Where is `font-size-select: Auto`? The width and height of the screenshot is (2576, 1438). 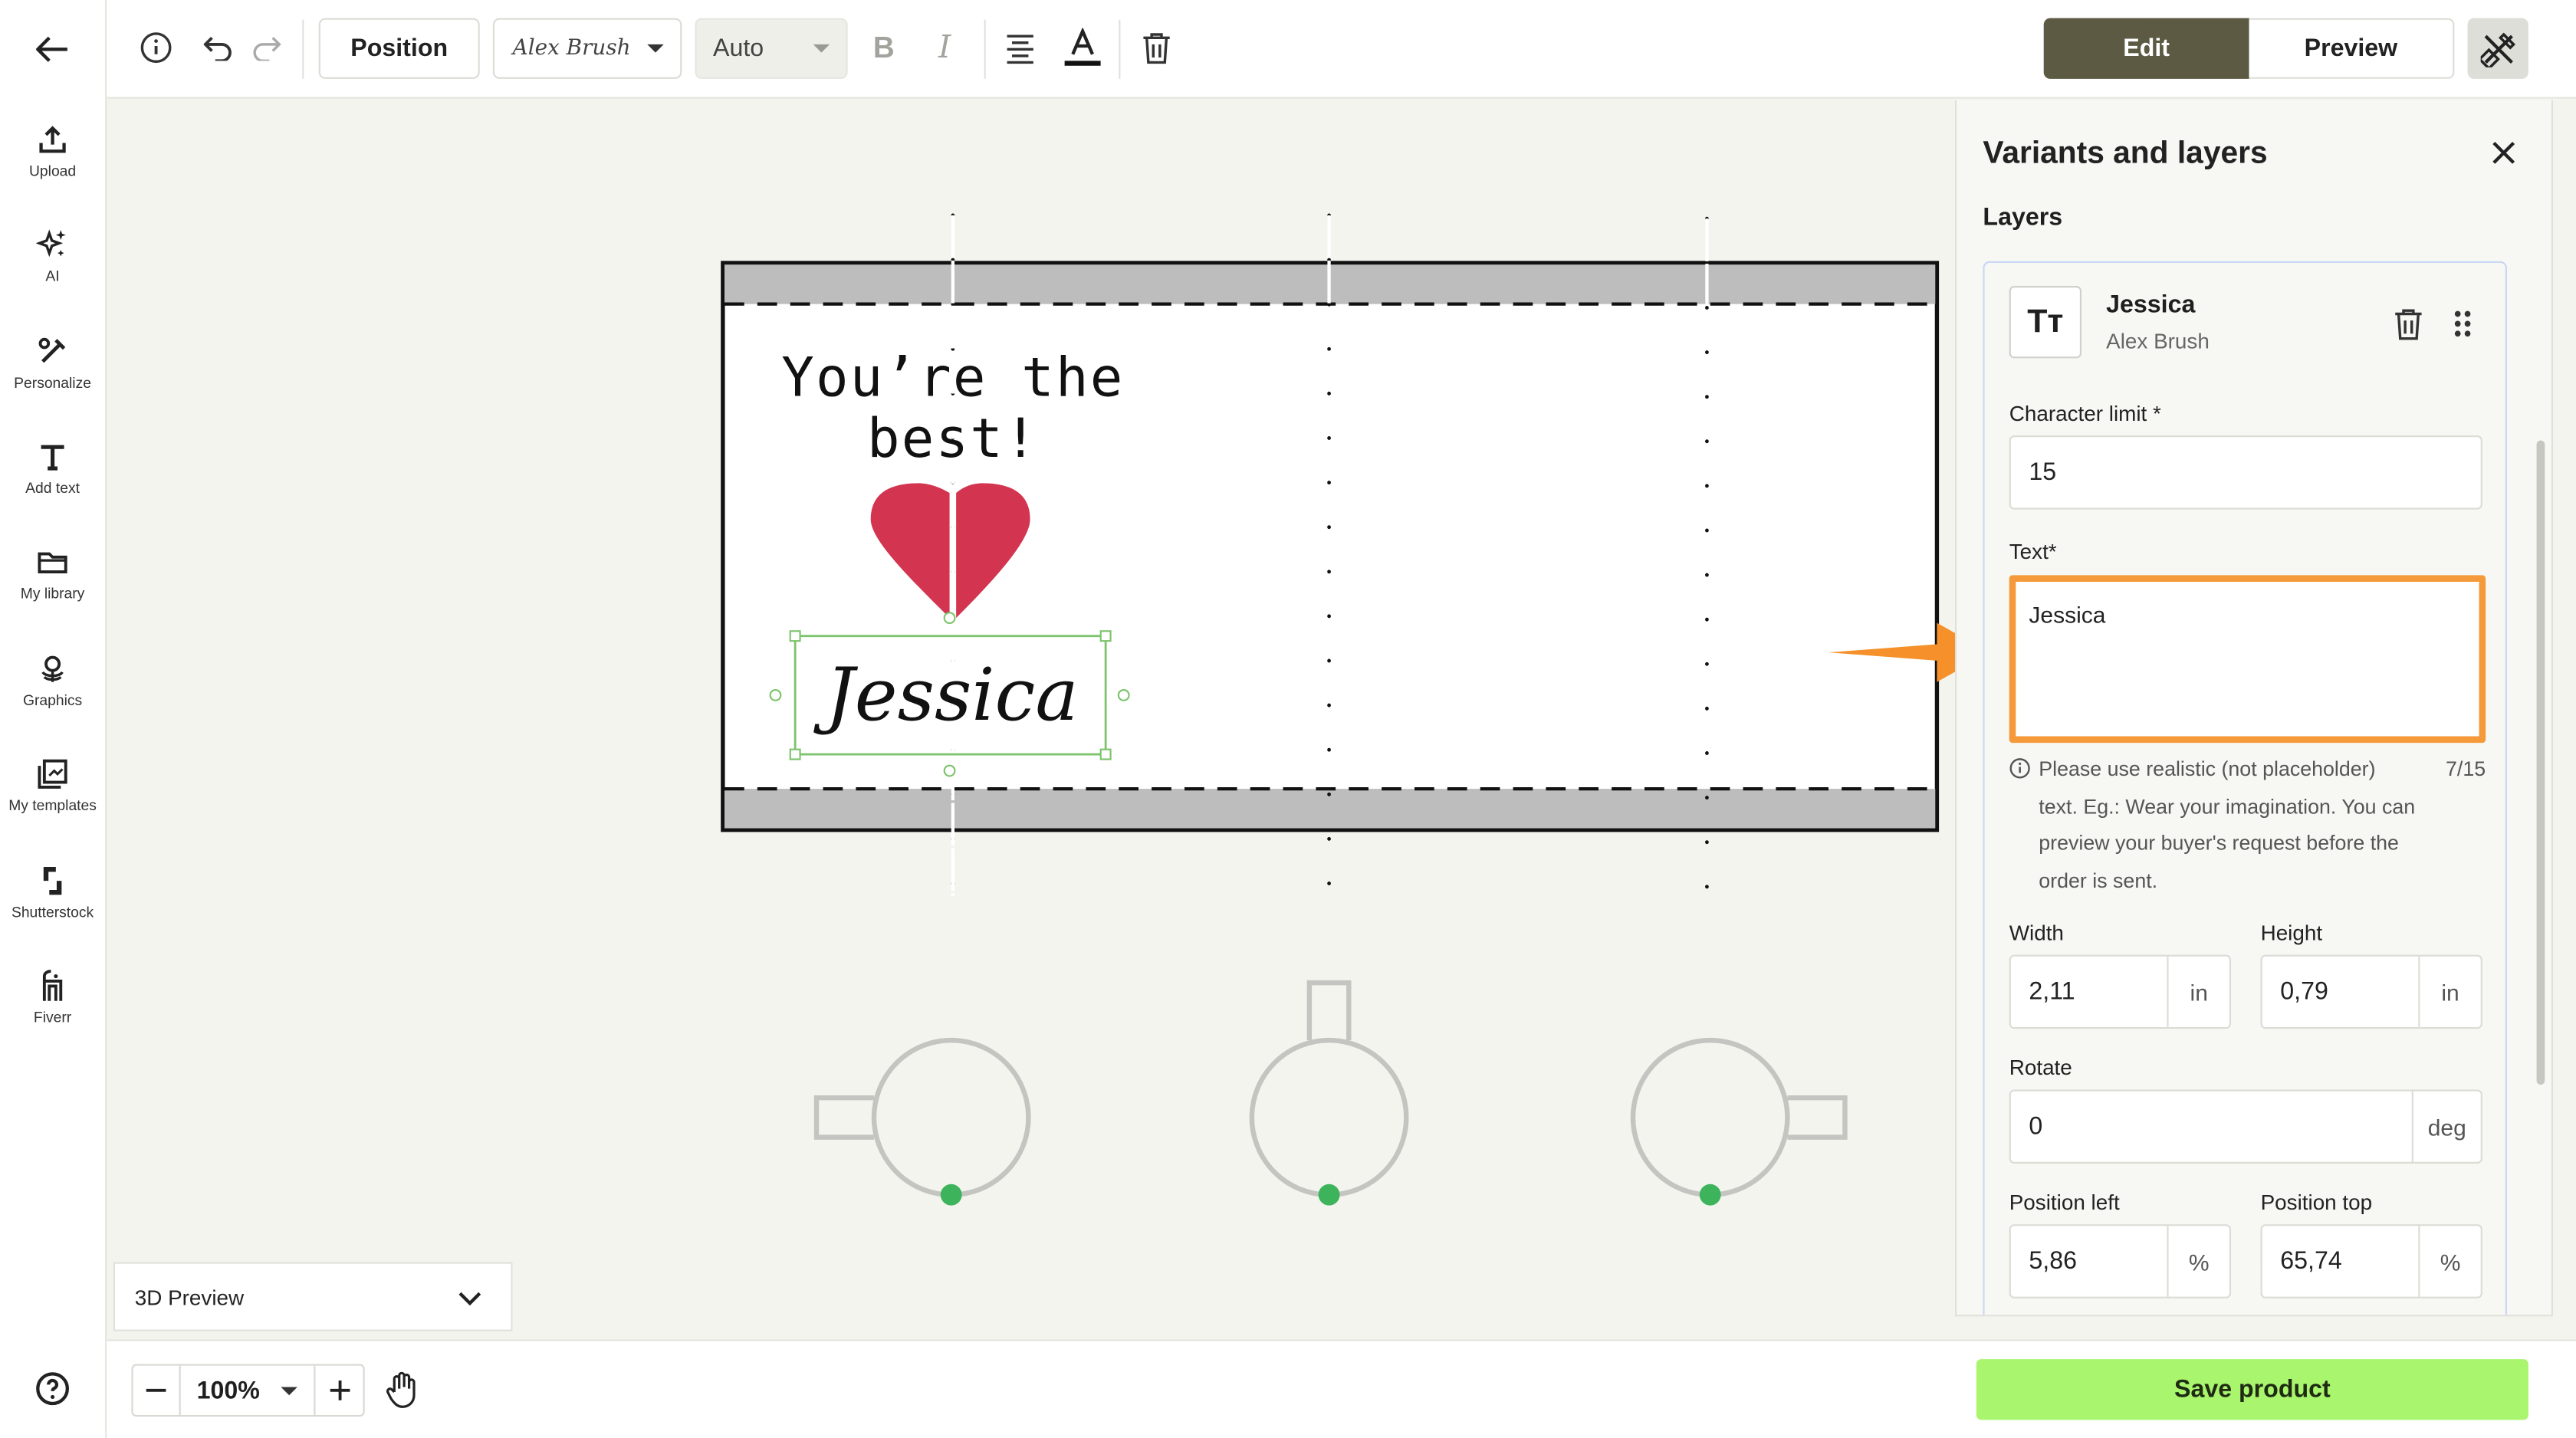 font-size-select: Auto is located at coordinates (772, 48).